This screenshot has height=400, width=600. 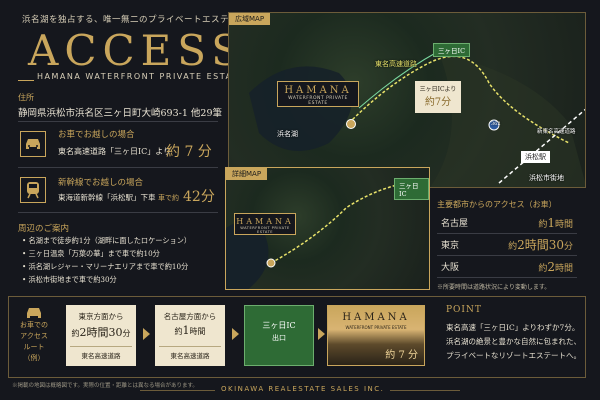 I want to click on car-icon, so click(x=33, y=144).